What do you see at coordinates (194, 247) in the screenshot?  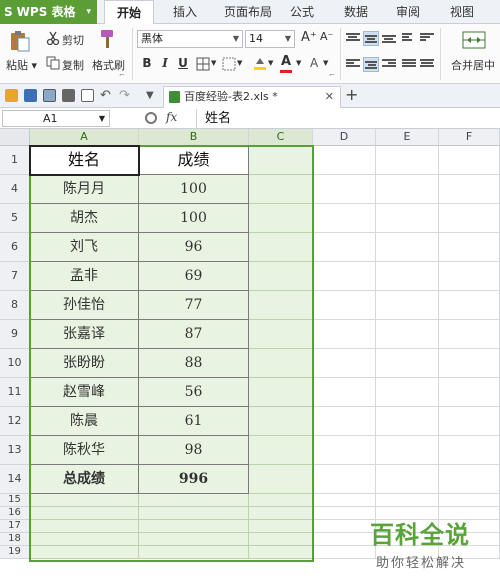 I see `table-cell: 96` at bounding box center [194, 247].